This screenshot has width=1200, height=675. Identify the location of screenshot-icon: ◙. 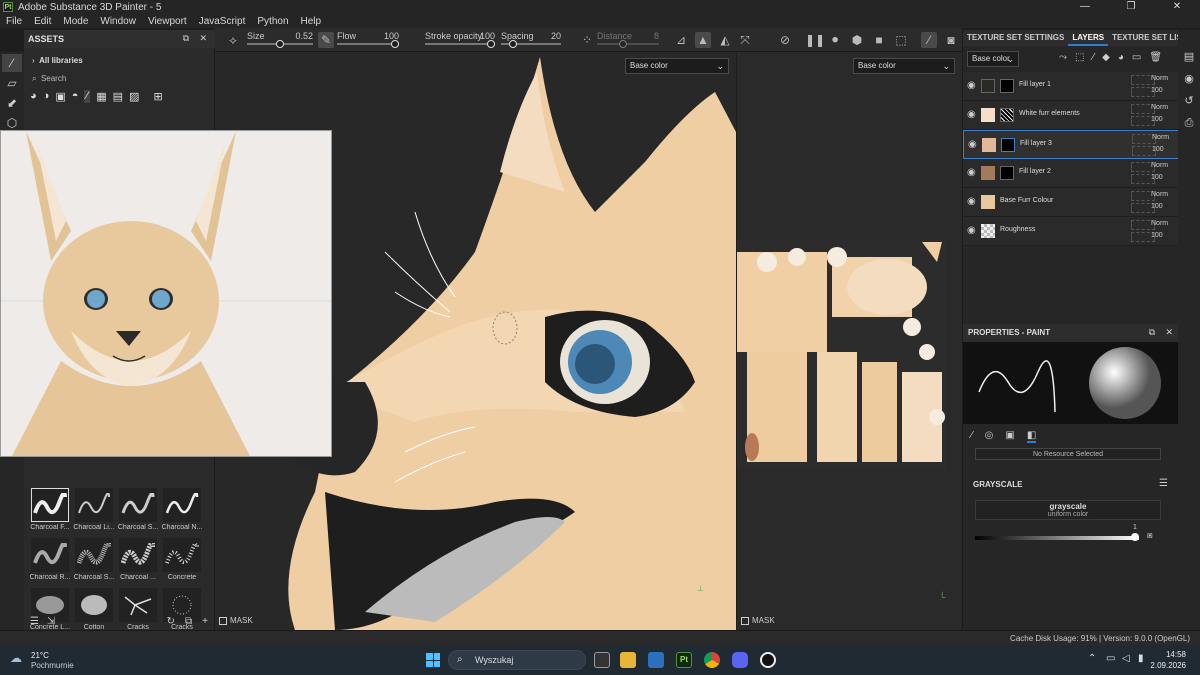
(951, 40).